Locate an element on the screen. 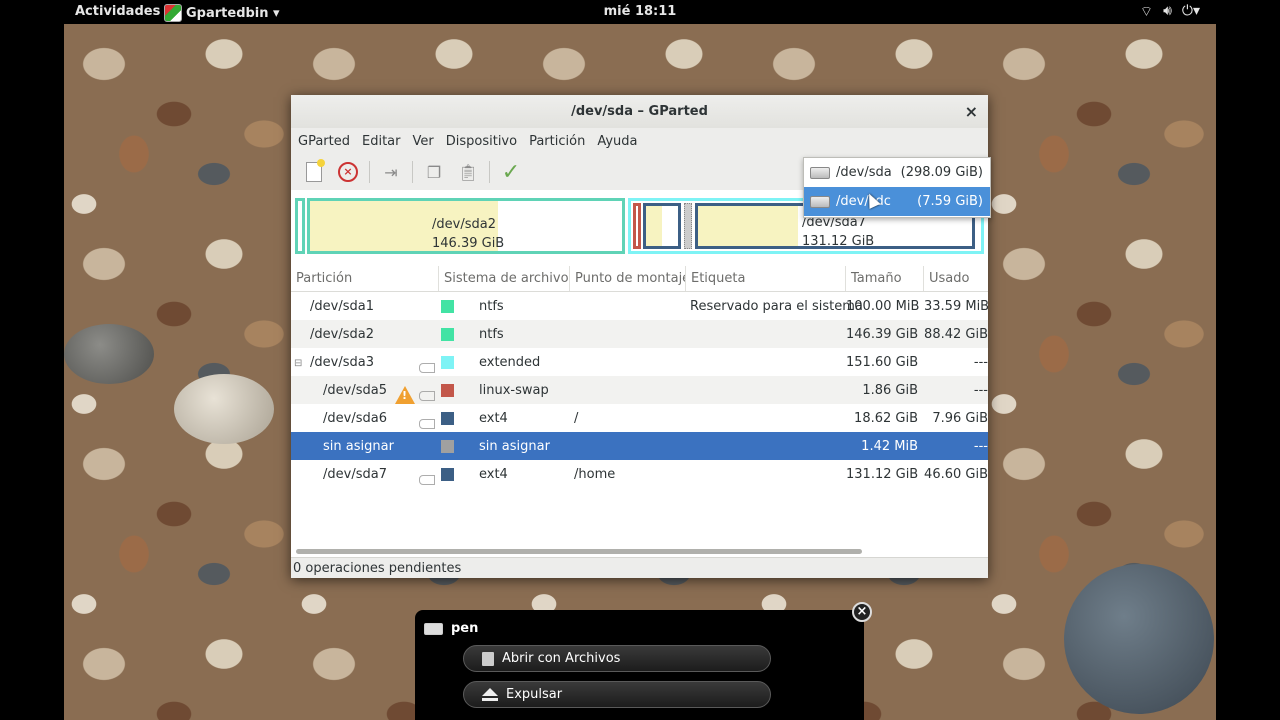 The image size is (1280, 720). cell-used: 33.59 MiB is located at coordinates (956, 306).